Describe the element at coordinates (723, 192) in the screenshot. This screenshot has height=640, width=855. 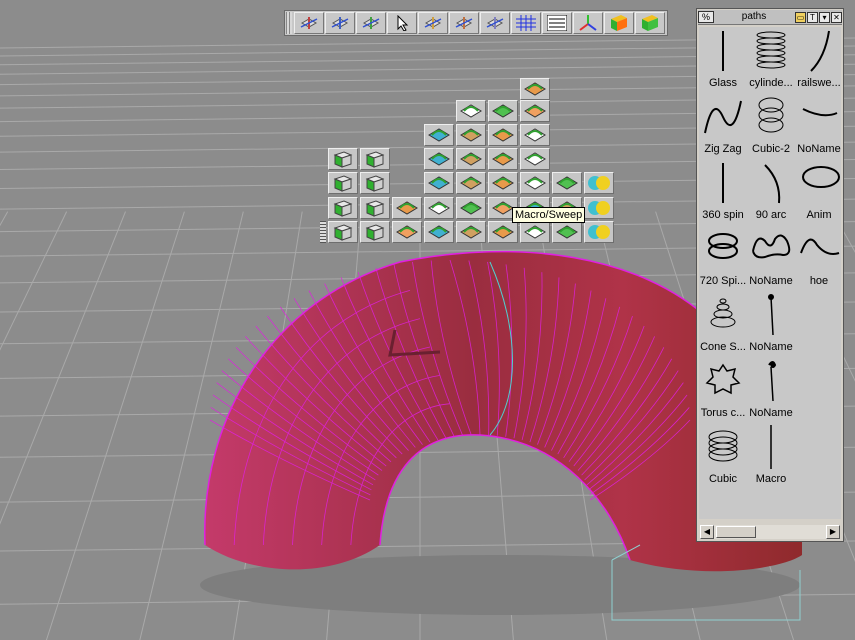
I see `path-item: 360 spin` at that location.